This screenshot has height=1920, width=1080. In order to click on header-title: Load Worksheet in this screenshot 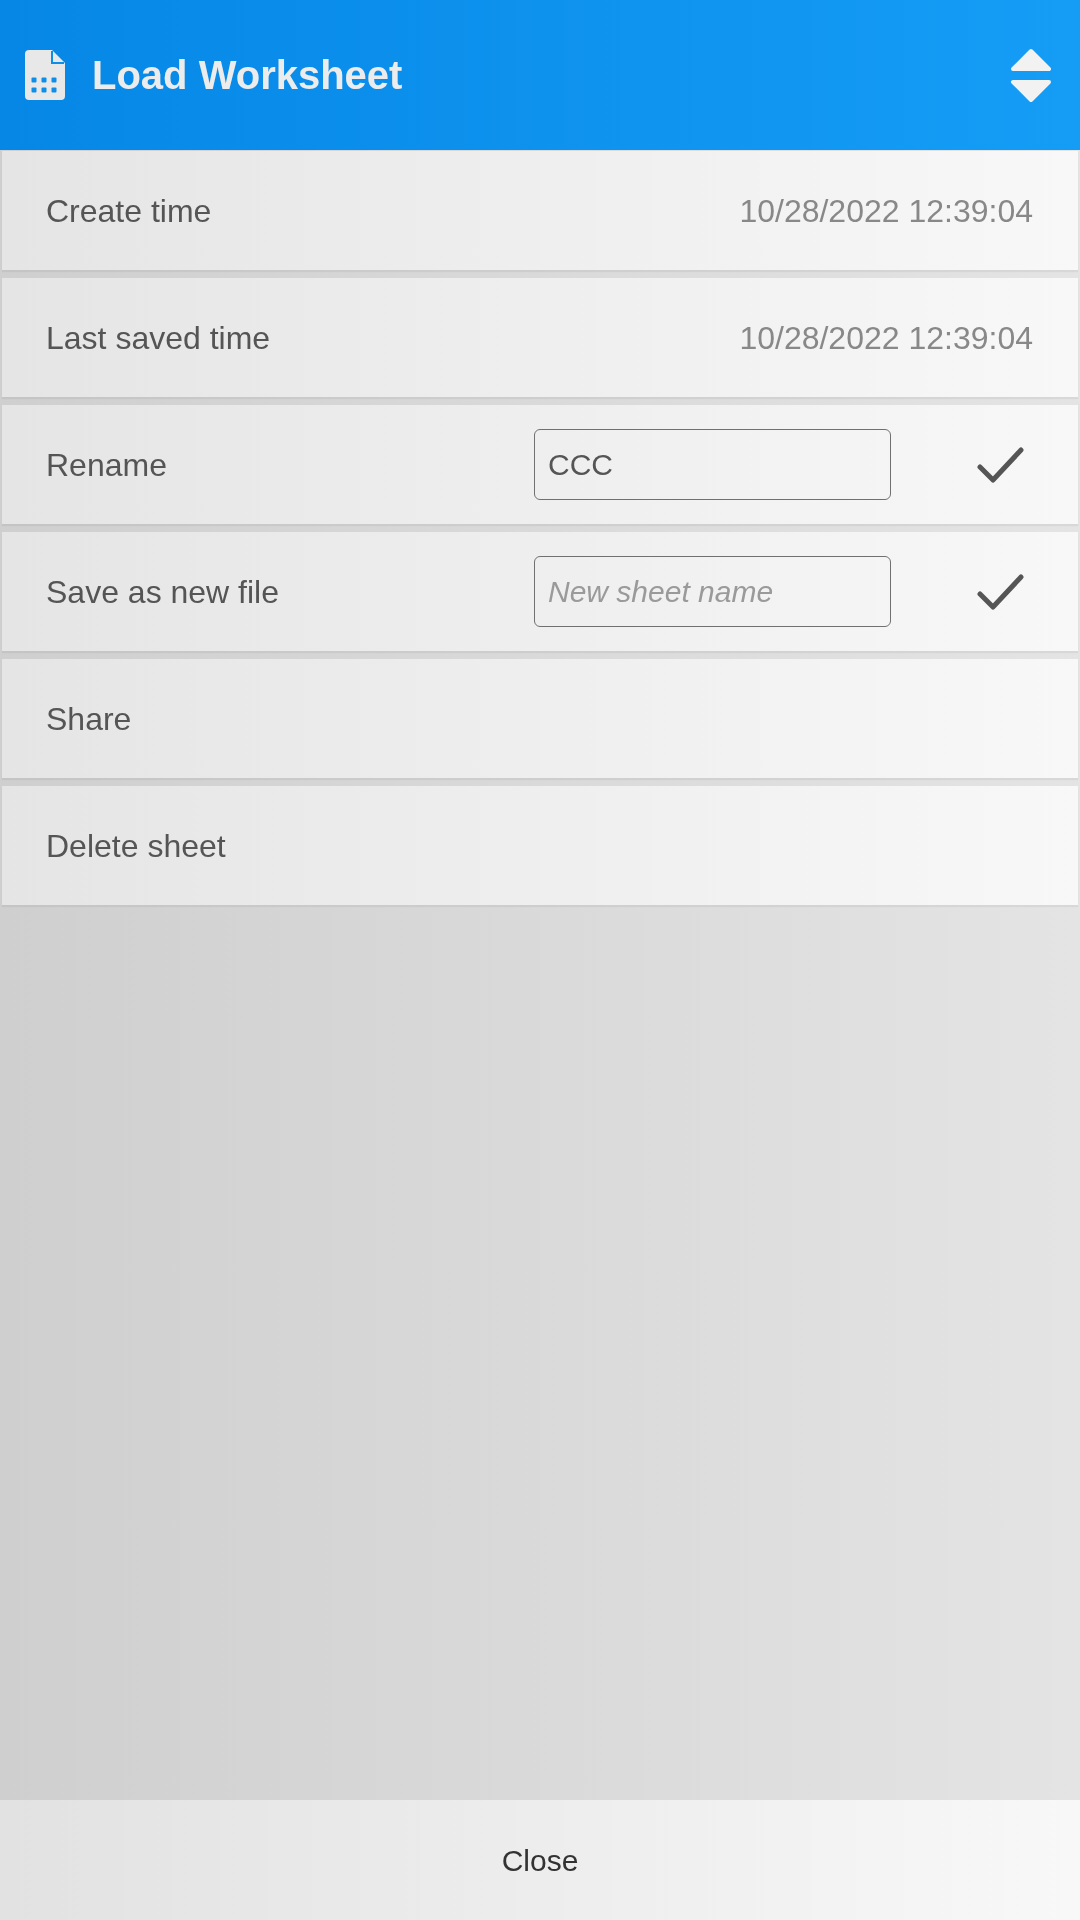, I will do `click(247, 75)`.